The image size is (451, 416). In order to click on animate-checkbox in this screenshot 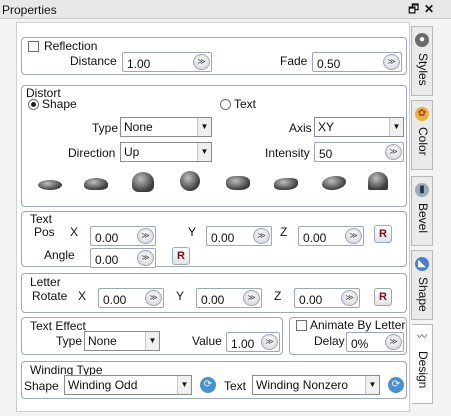, I will do `click(301, 325)`.